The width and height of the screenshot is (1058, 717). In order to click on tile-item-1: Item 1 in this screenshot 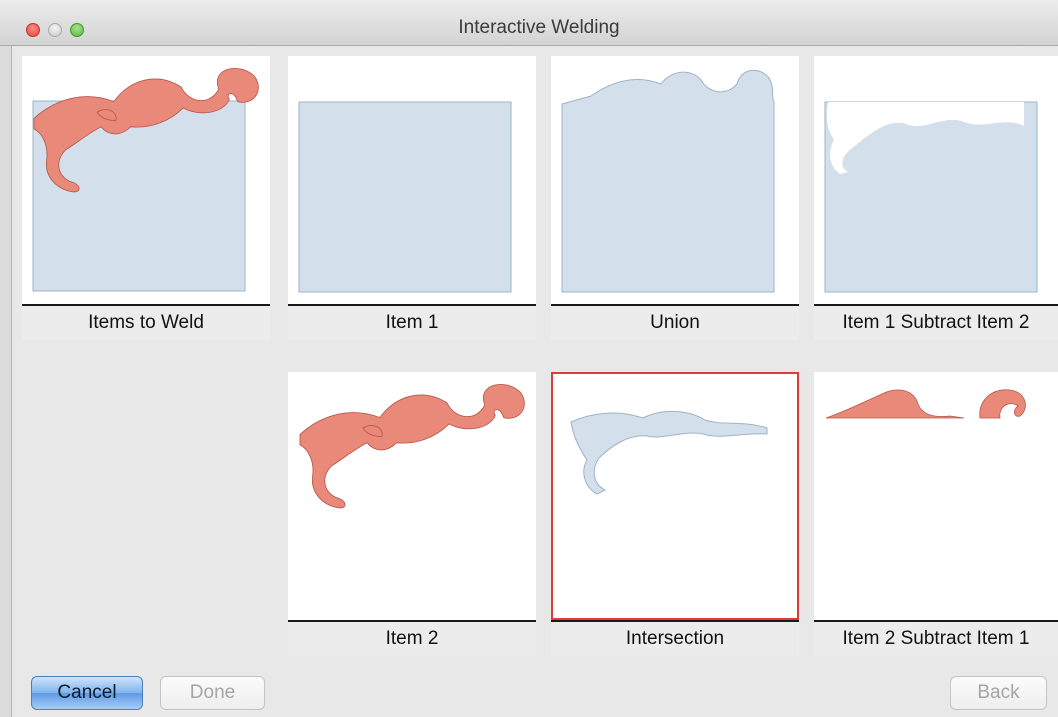, I will do `click(412, 198)`.